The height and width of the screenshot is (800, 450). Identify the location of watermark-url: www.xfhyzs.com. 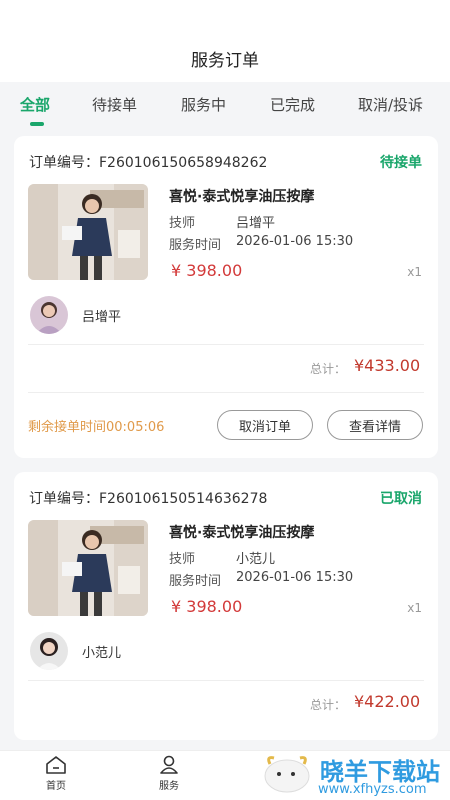
(372, 789).